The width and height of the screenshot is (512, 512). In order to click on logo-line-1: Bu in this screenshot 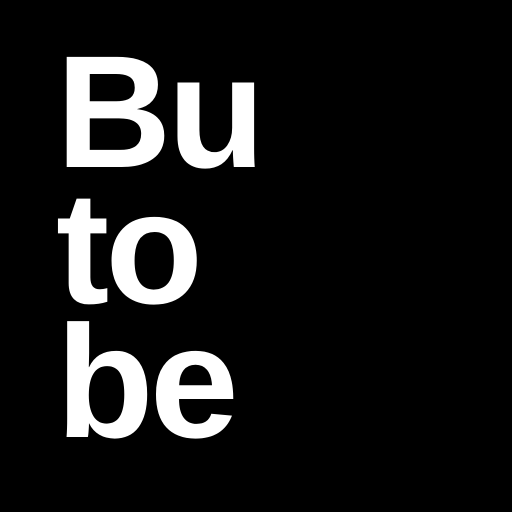, I will do `click(160, 111)`.